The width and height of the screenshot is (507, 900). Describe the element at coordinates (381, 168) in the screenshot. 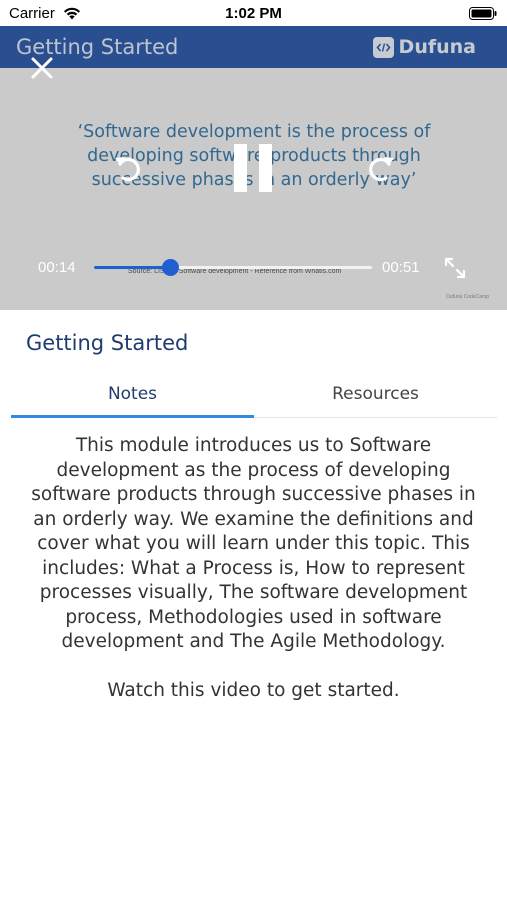

I see `forward-icon` at that location.